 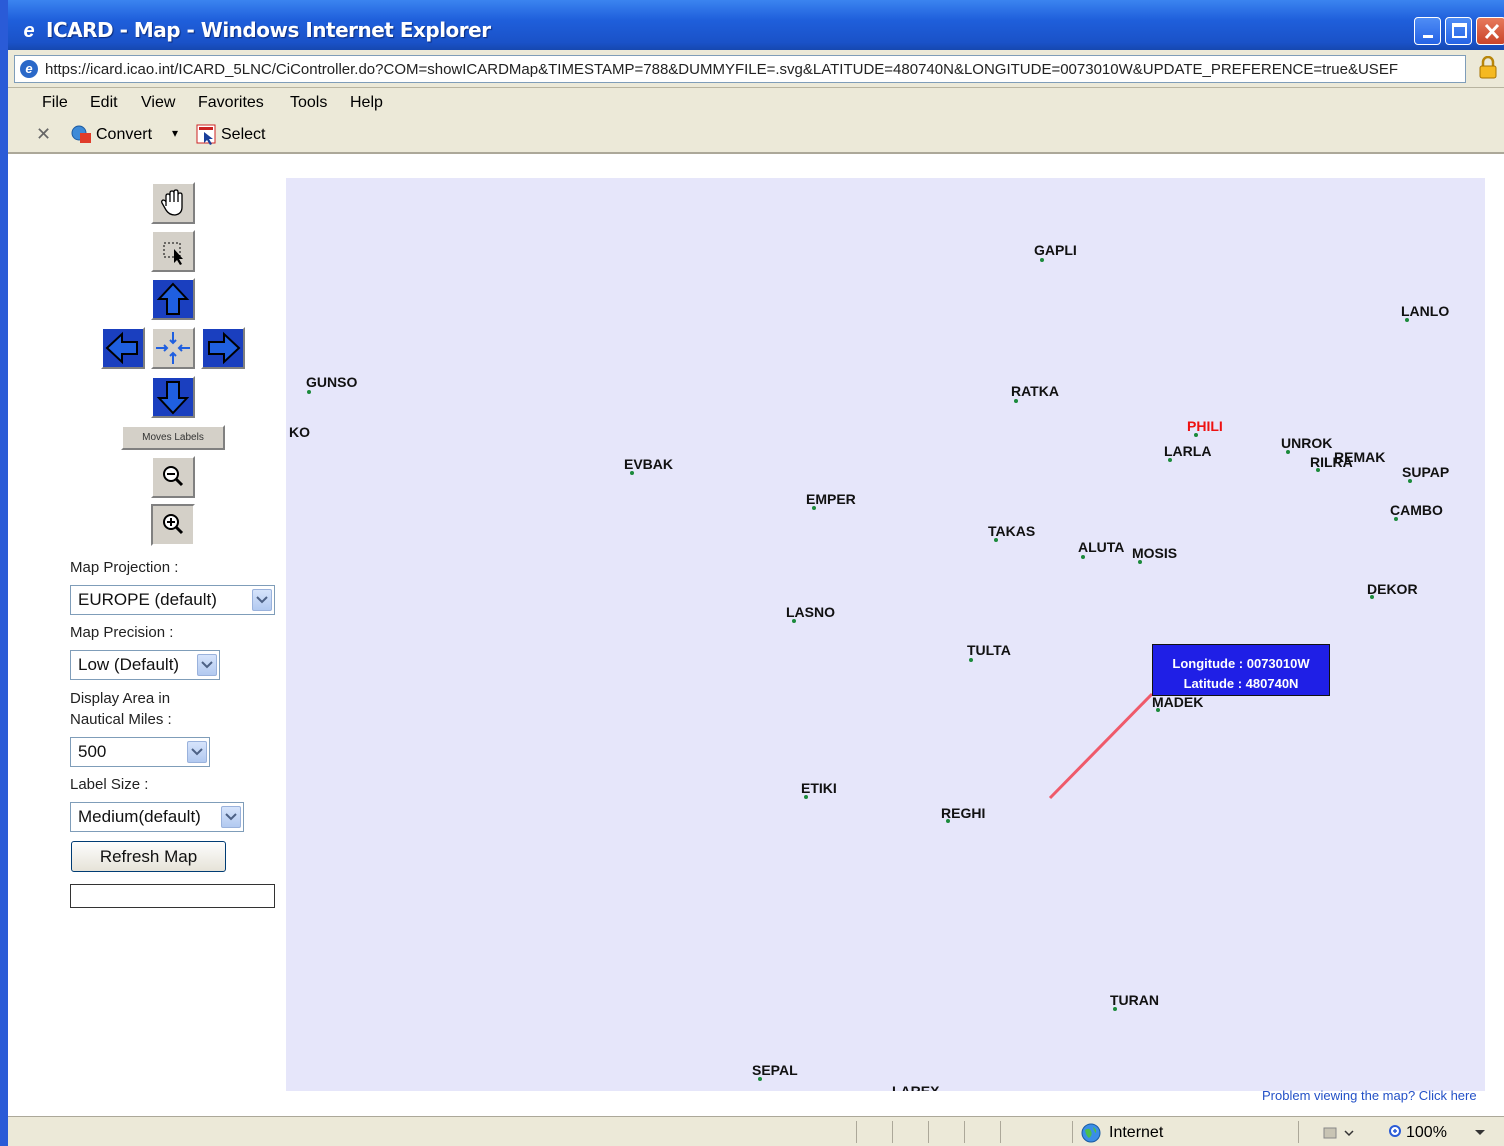 I want to click on waypoint-label: TAKAS, so click(x=1011, y=531).